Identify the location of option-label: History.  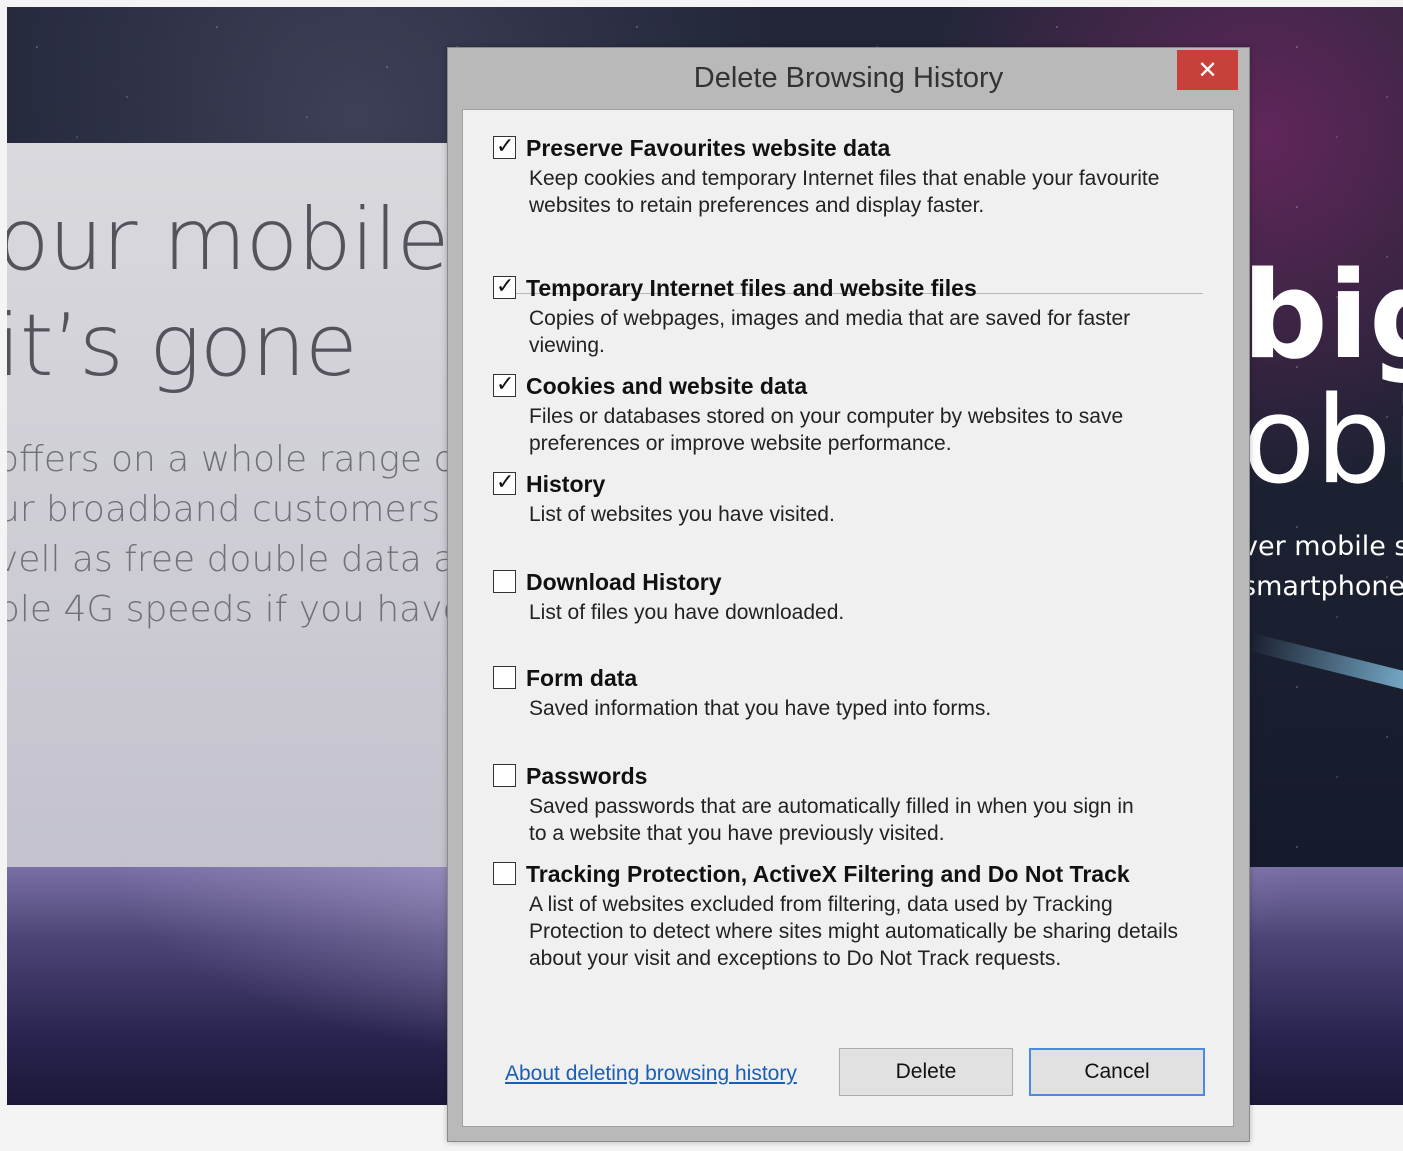
(565, 484).